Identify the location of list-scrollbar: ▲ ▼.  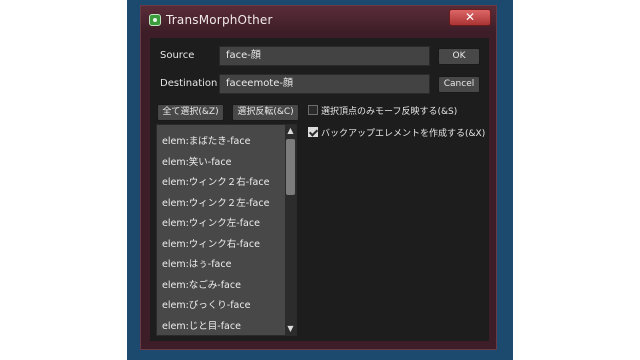
(290, 230).